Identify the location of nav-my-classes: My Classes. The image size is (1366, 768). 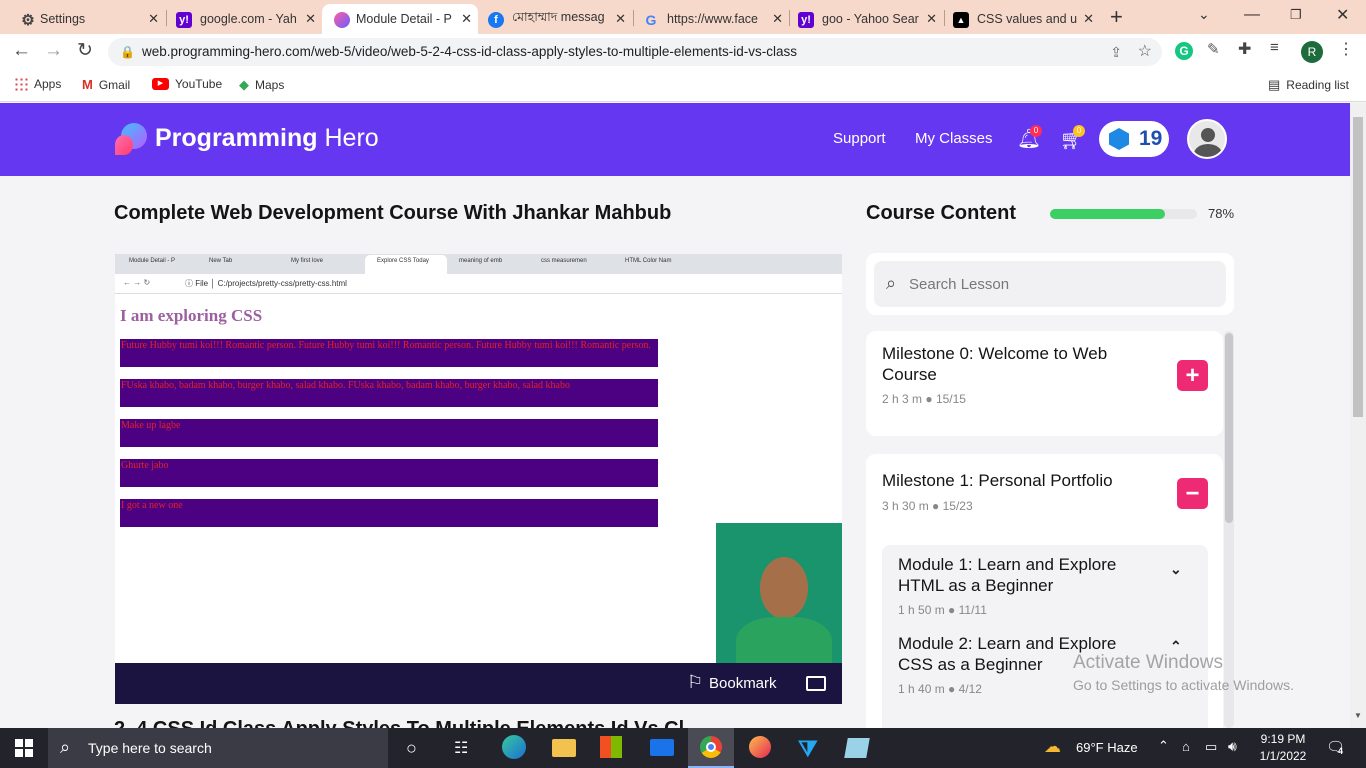
(954, 138).